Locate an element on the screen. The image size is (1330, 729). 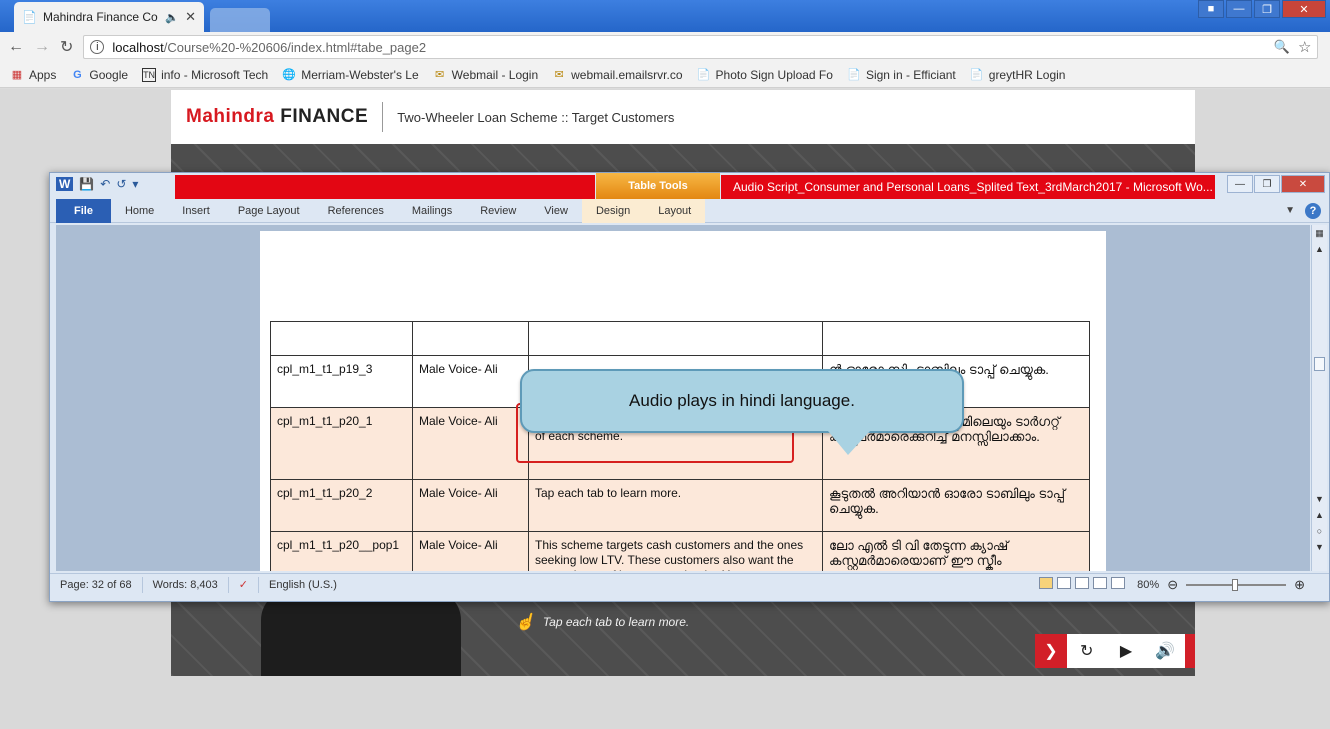
web-layout-icon is located at coordinates (1082, 583).